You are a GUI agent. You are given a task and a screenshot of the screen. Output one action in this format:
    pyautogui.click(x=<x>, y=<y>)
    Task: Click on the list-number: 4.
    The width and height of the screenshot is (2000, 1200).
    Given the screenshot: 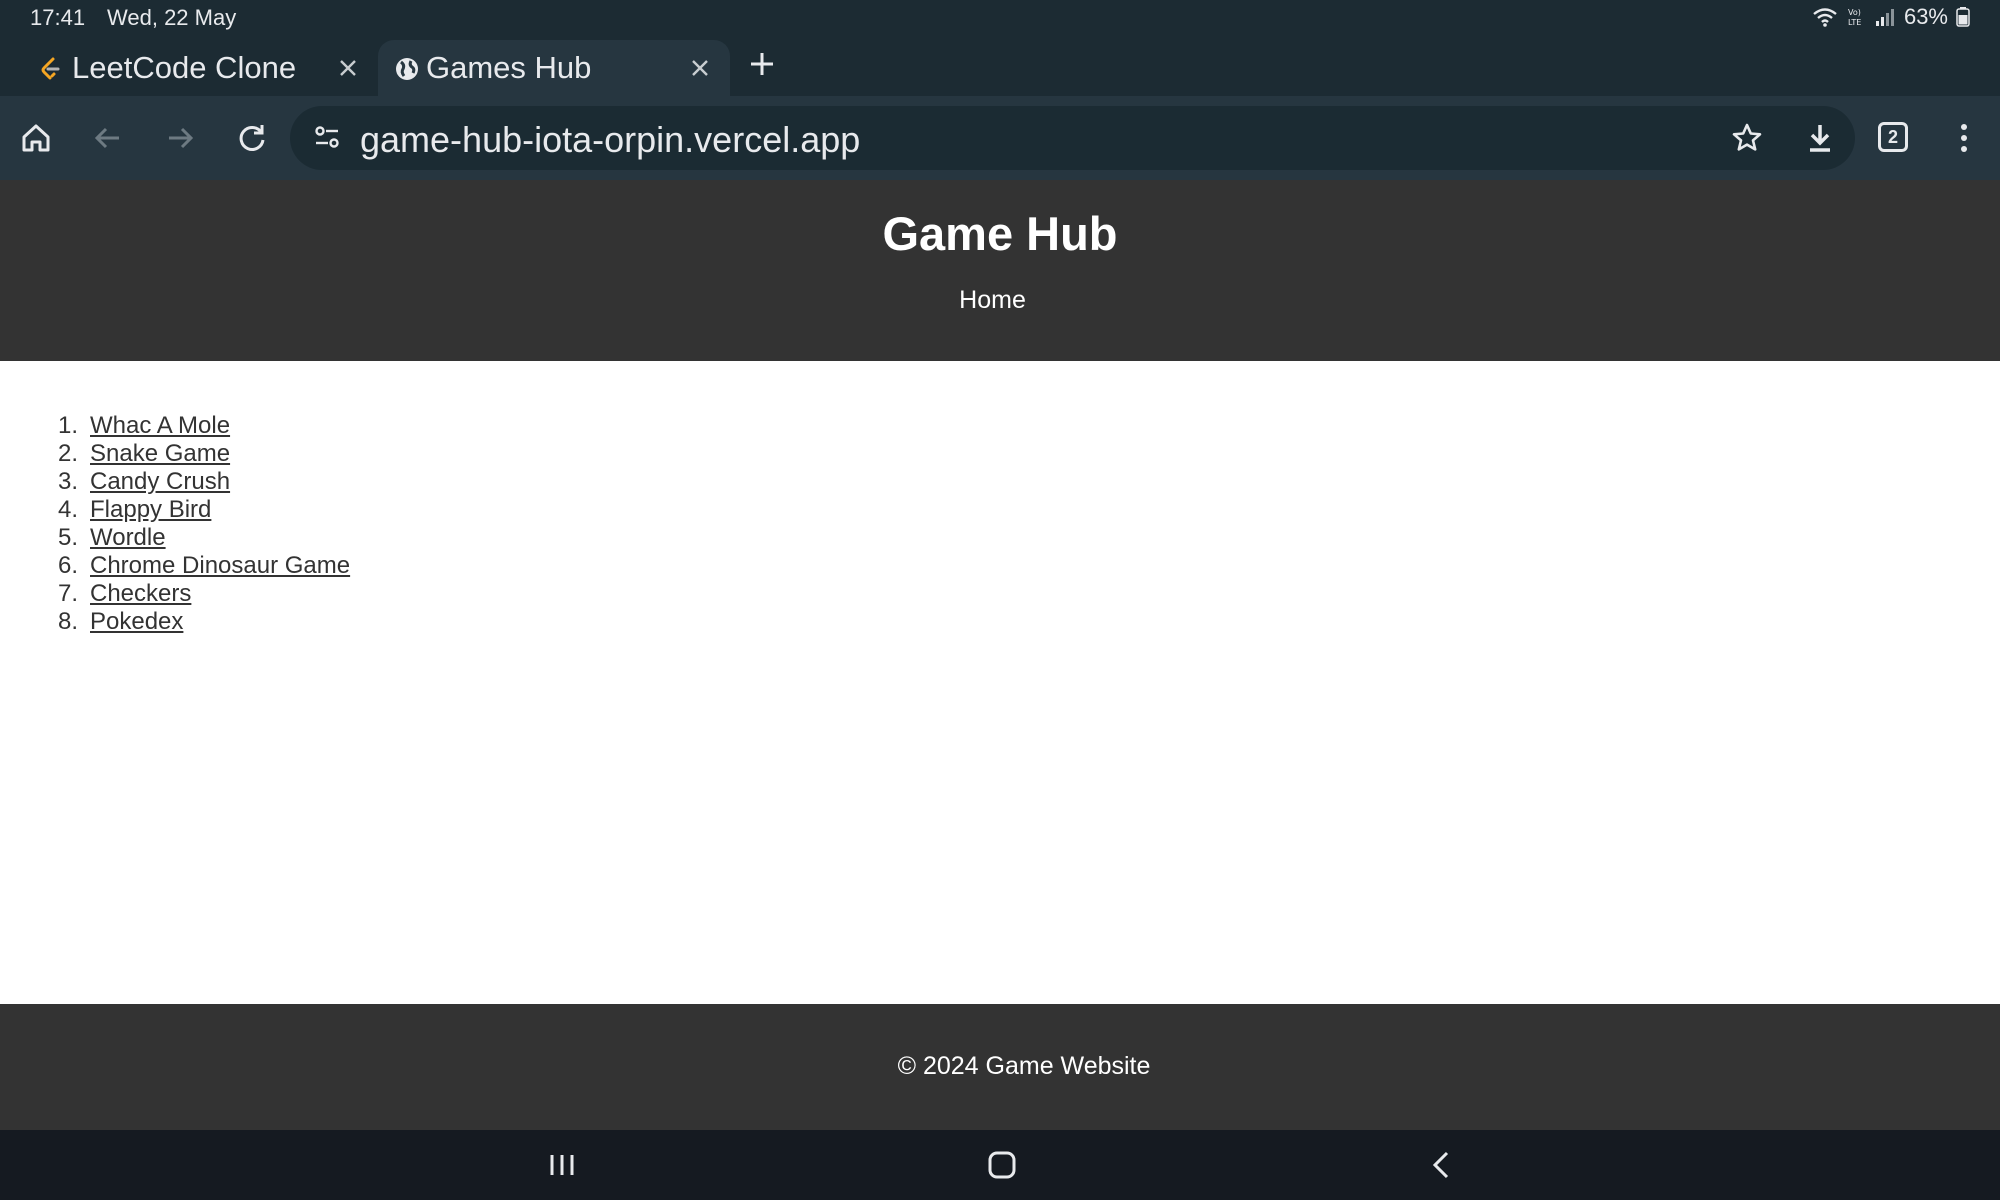 What is the action you would take?
    pyautogui.click(x=68, y=509)
    